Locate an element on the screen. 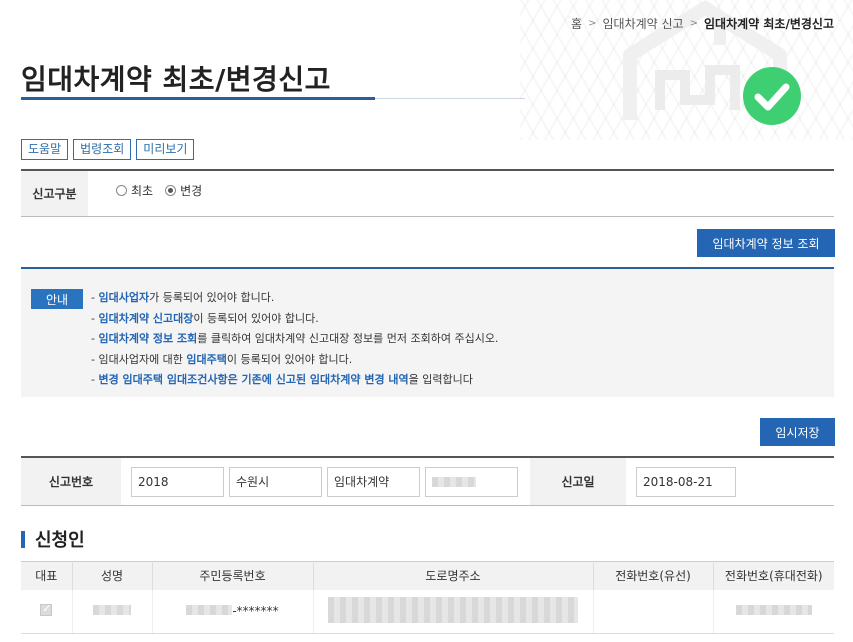  table-row: -******* is located at coordinates (427, 611).